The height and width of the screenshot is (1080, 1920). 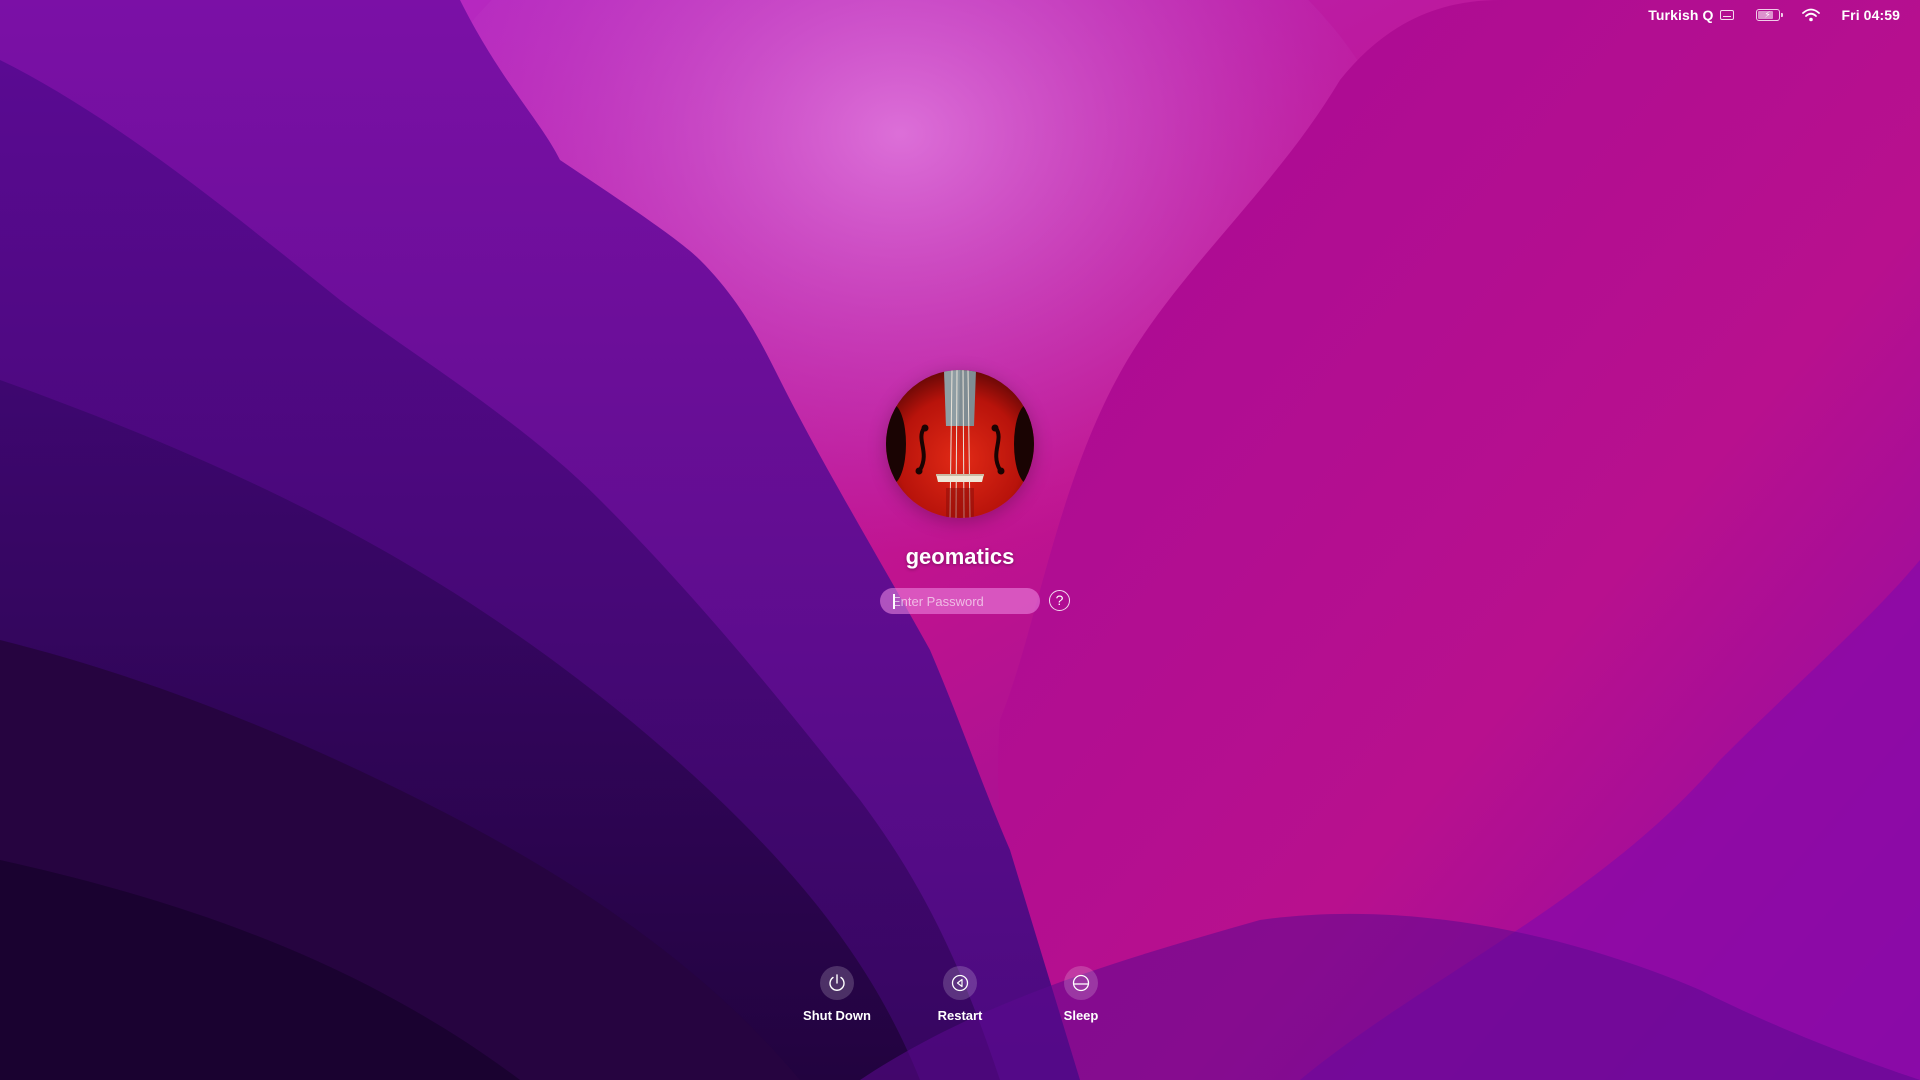 What do you see at coordinates (960, 556) in the screenshot?
I see `username-label: geomatics` at bounding box center [960, 556].